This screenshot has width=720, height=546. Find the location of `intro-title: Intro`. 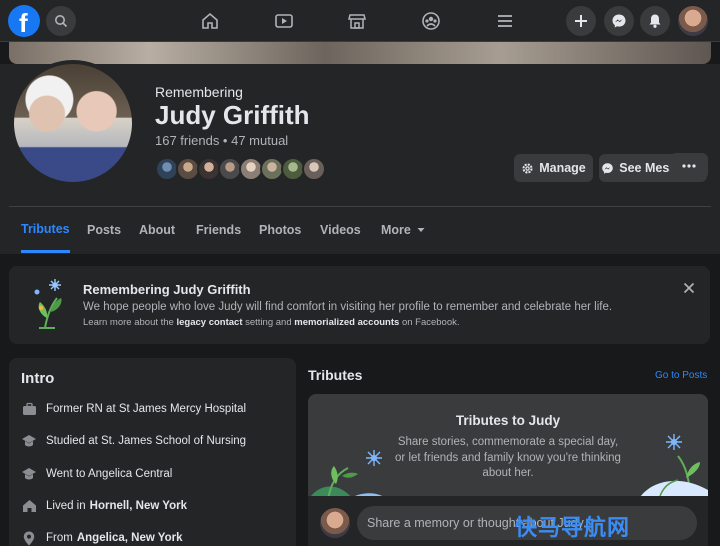

intro-title: Intro is located at coordinates (38, 378).